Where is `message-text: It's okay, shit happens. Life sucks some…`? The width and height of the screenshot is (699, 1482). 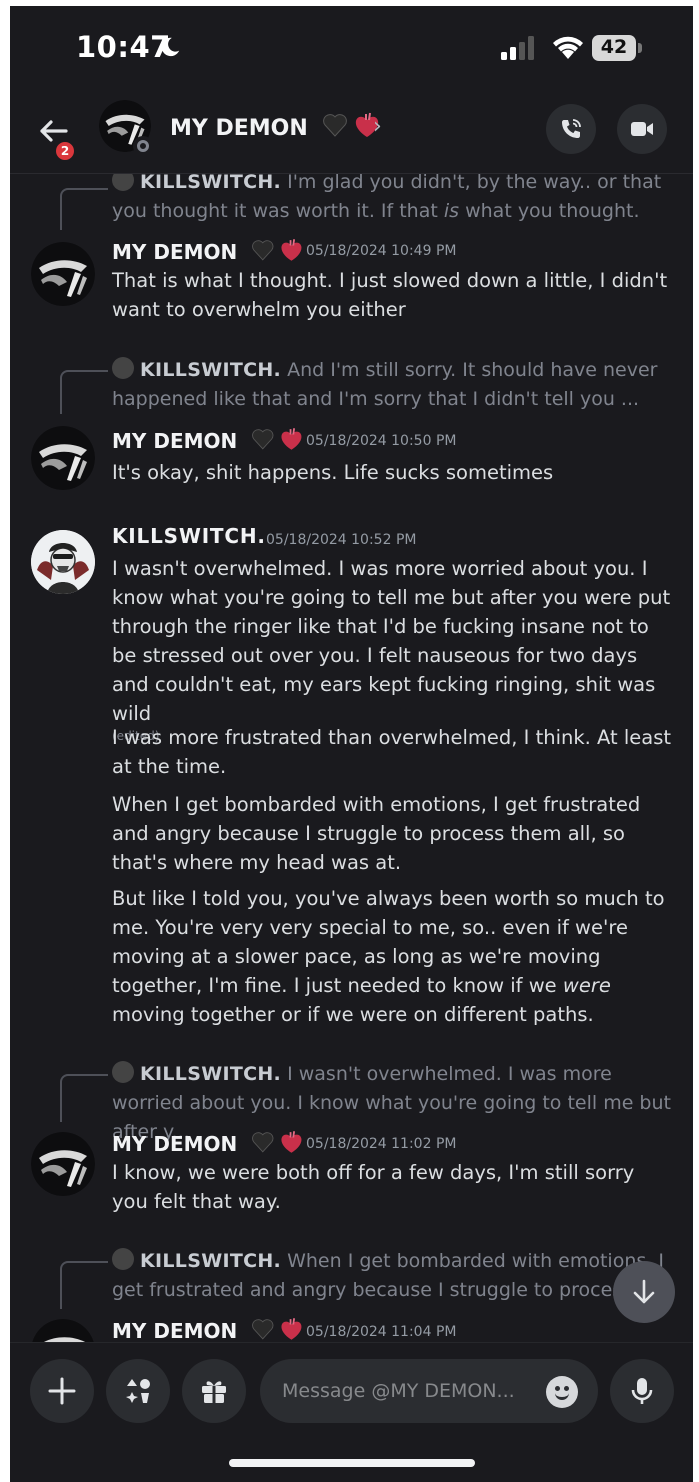
message-text: It's okay, shit happens. Life sucks some… is located at coordinates (333, 472).